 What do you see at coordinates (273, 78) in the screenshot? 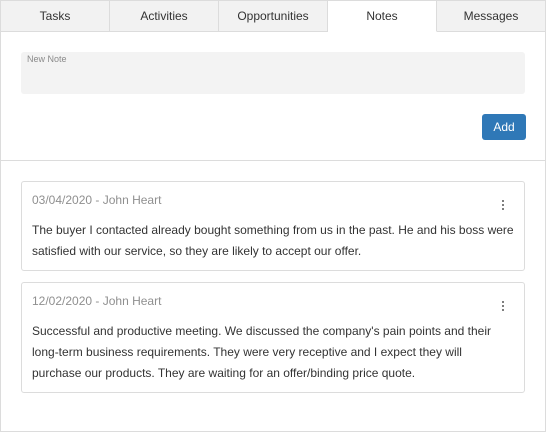
I see `new-note-input` at bounding box center [273, 78].